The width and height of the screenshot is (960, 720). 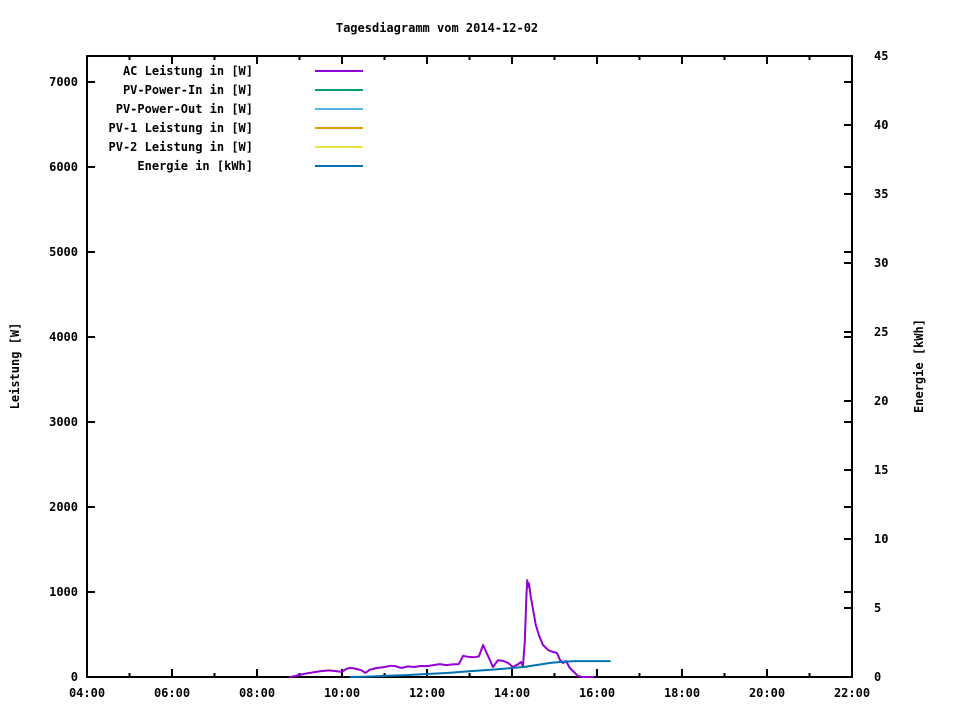 What do you see at coordinates (342, 693) in the screenshot?
I see `x-tick-label: 10:00` at bounding box center [342, 693].